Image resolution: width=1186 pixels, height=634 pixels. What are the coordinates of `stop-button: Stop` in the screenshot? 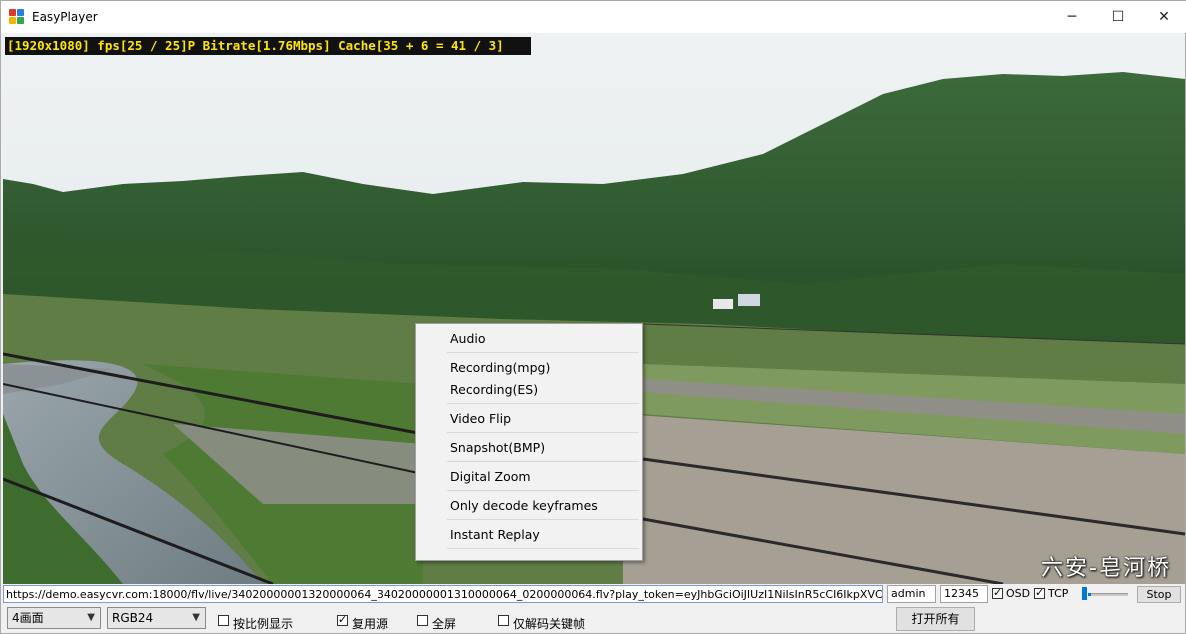 It's located at (1159, 594).